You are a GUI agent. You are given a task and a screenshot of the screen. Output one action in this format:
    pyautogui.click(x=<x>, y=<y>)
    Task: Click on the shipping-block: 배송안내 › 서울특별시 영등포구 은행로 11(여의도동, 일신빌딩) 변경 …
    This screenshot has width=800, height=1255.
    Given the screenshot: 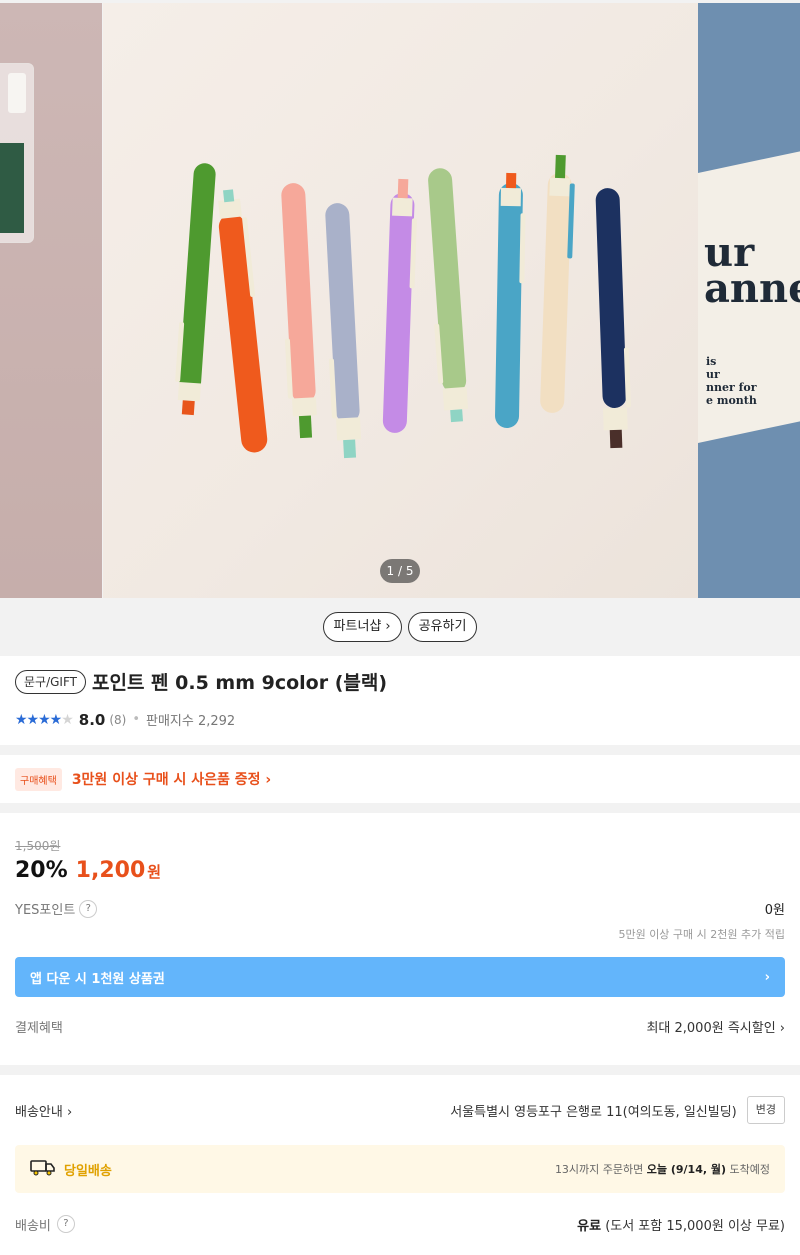 What is the action you would take?
    pyautogui.click(x=400, y=1165)
    